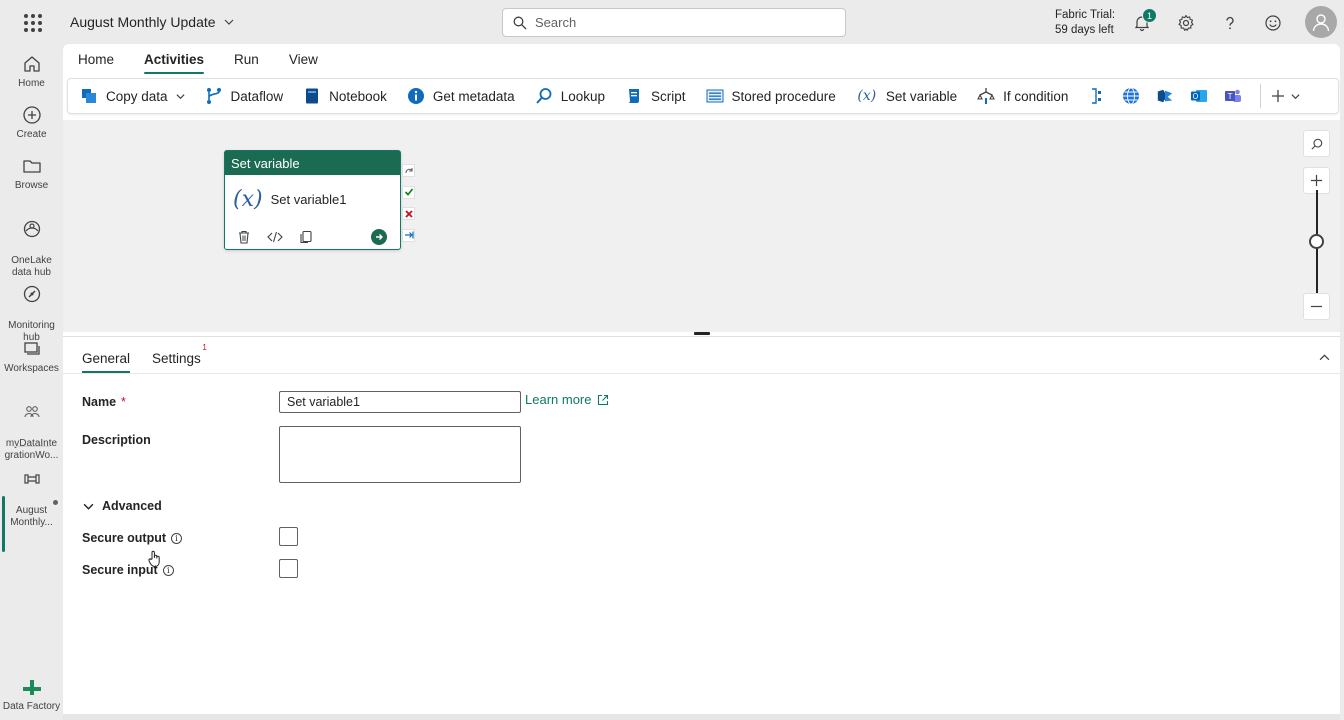 The image size is (1344, 720). What do you see at coordinates (122, 506) in the screenshot?
I see `advanced-toggle: Advanced` at bounding box center [122, 506].